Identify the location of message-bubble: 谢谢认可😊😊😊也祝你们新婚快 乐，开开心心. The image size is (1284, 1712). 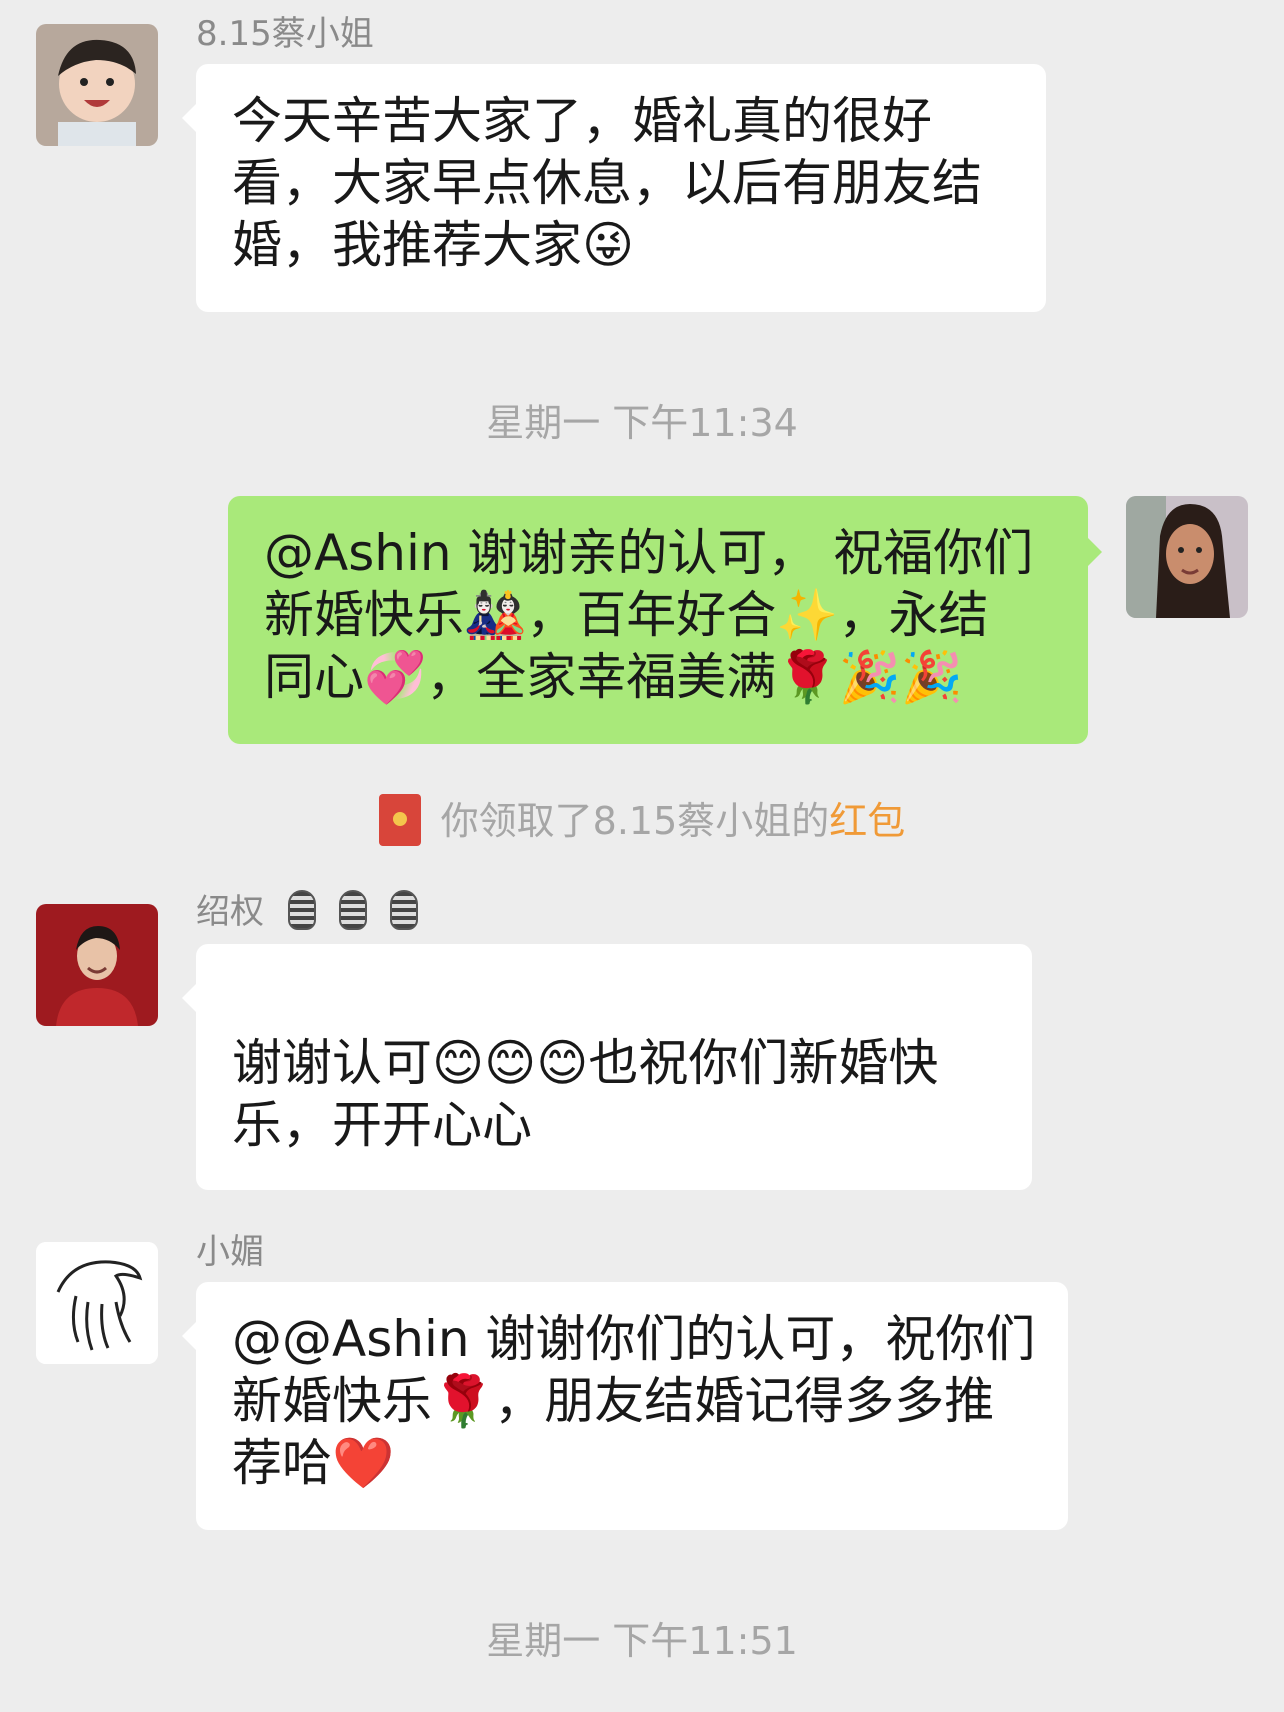
(607, 1067).